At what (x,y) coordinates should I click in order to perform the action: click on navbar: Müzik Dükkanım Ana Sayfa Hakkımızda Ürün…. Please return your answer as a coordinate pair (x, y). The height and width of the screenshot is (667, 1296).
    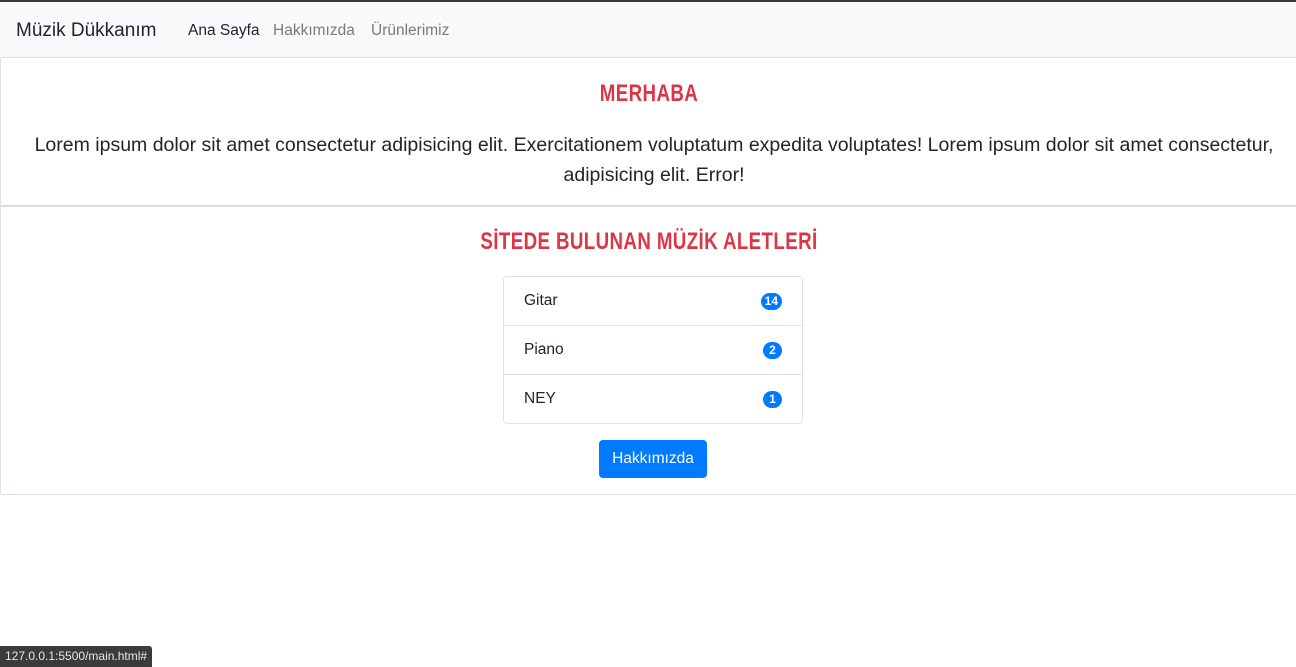
    Looking at the image, I should click on (648, 30).